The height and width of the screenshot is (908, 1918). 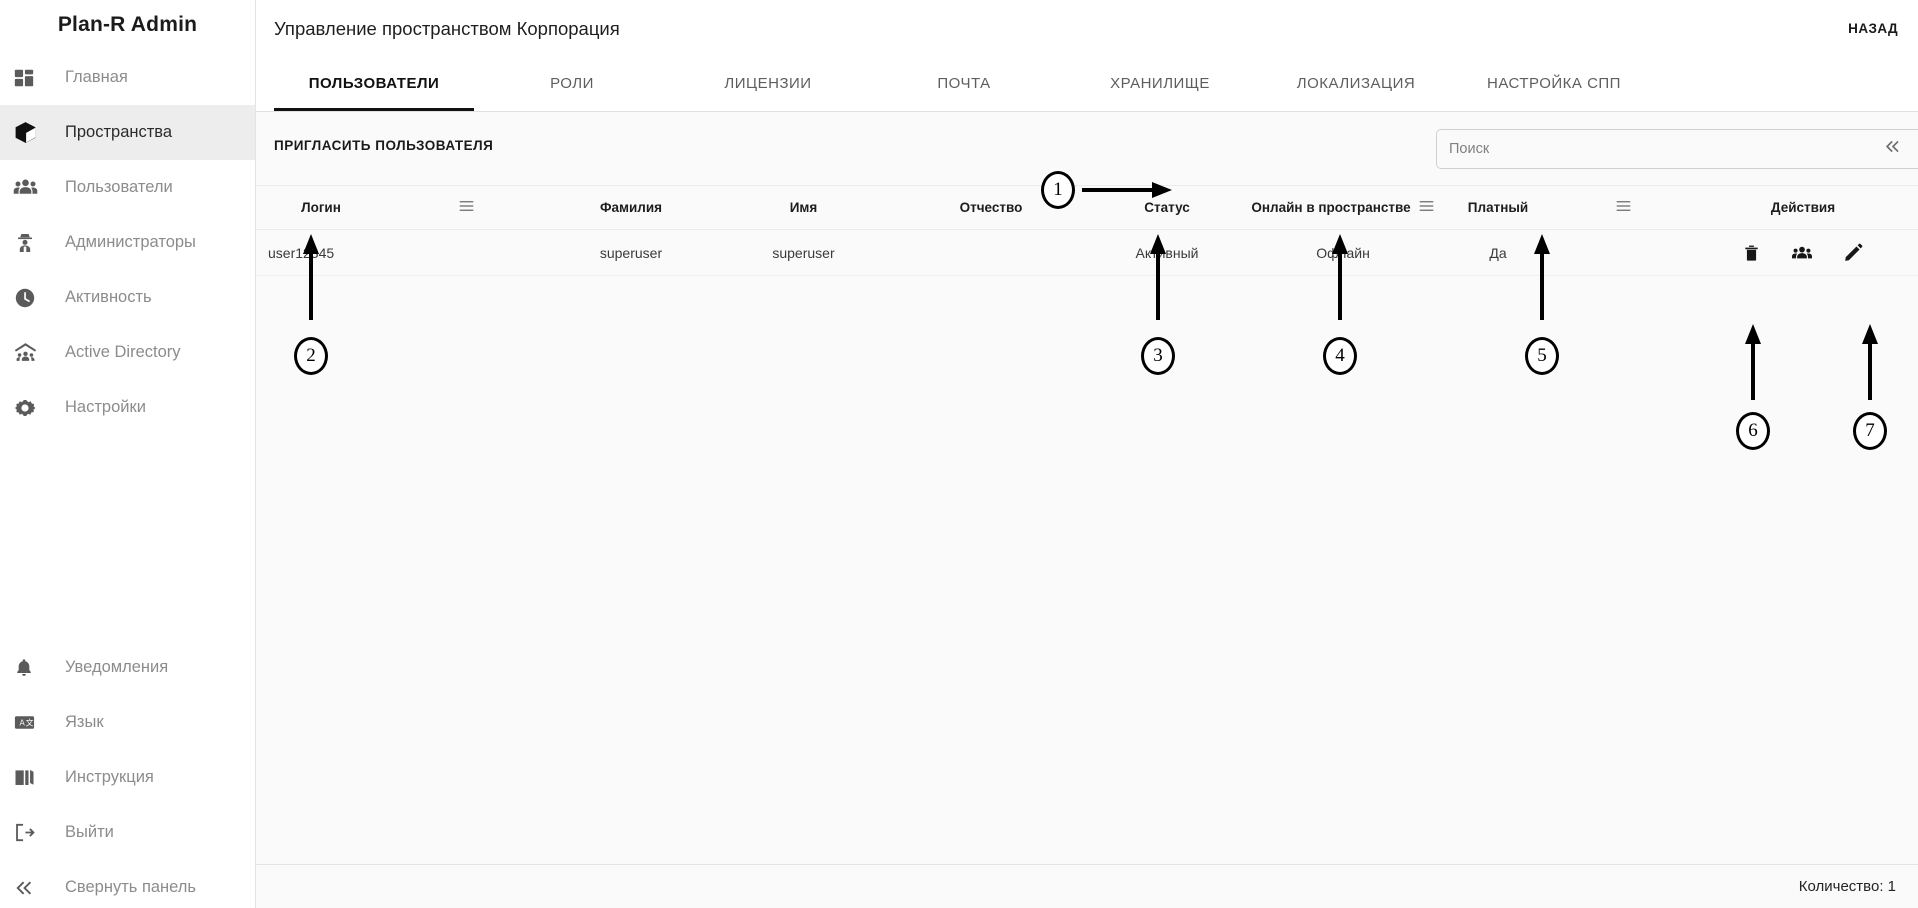 I want to click on sidebar-collapse-panel-button: Свернуть панель, so click(x=127, y=884).